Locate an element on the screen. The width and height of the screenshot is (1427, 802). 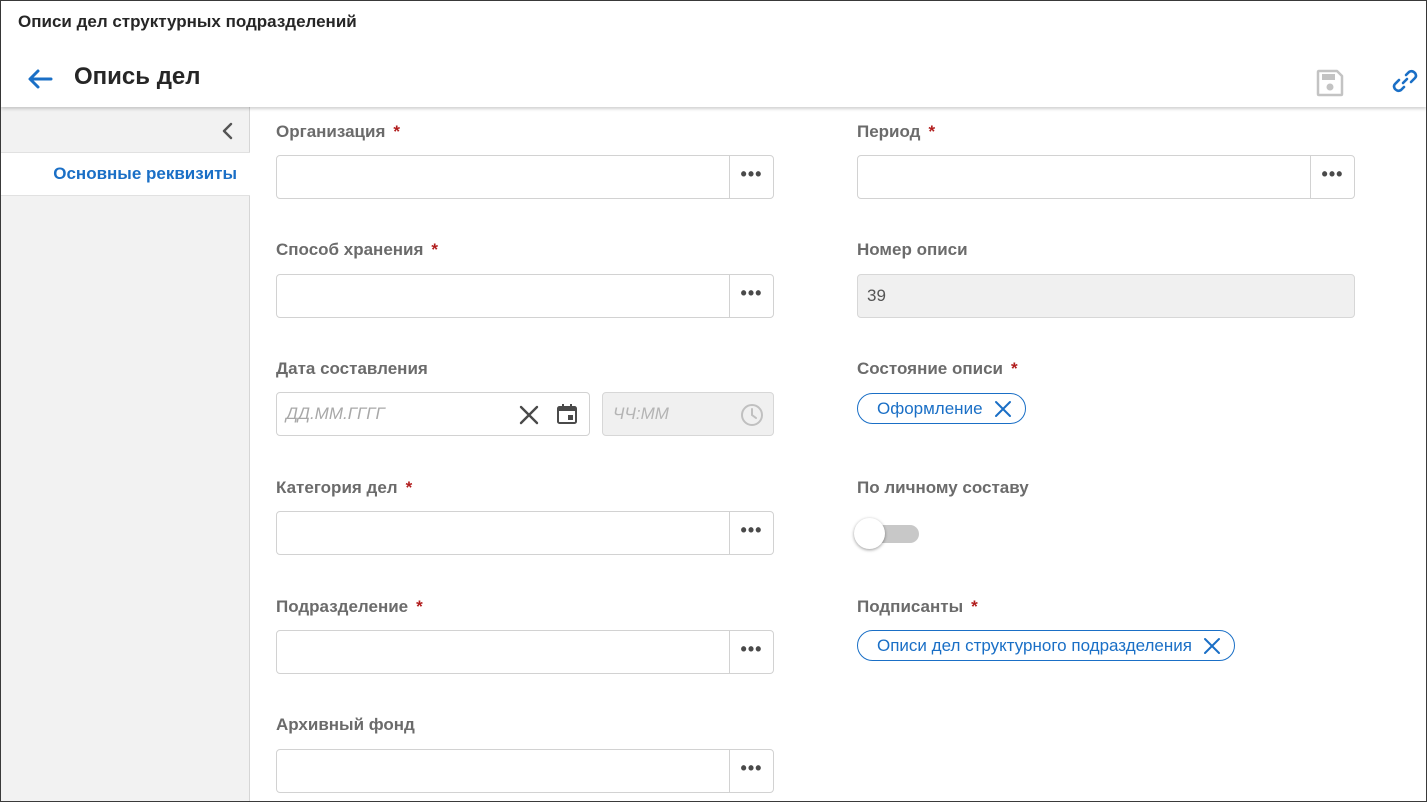
period-input is located at coordinates (1084, 177).